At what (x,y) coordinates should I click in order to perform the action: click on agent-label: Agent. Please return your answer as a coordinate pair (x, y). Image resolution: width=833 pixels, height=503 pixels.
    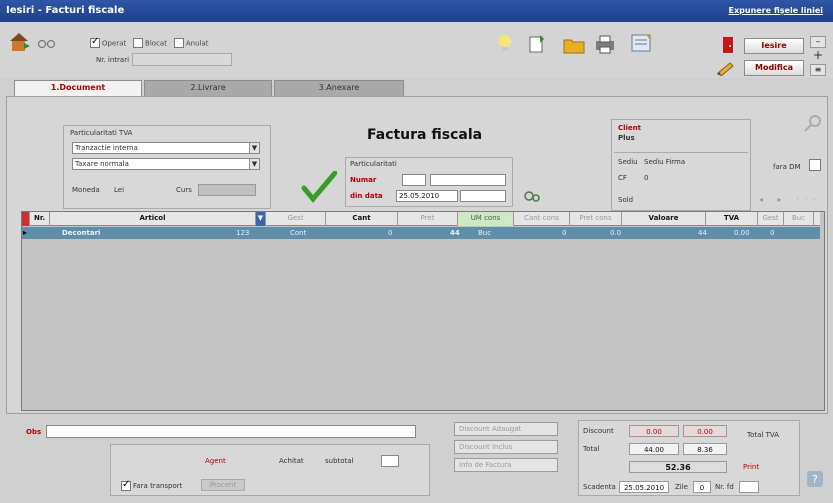
    Looking at the image, I should click on (215, 461).